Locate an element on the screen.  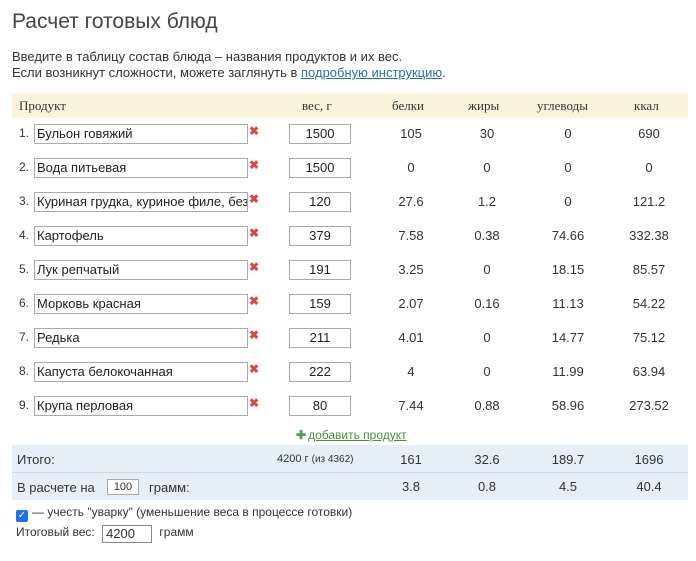
boil-checkbox: ✓ is located at coordinates (22, 516).